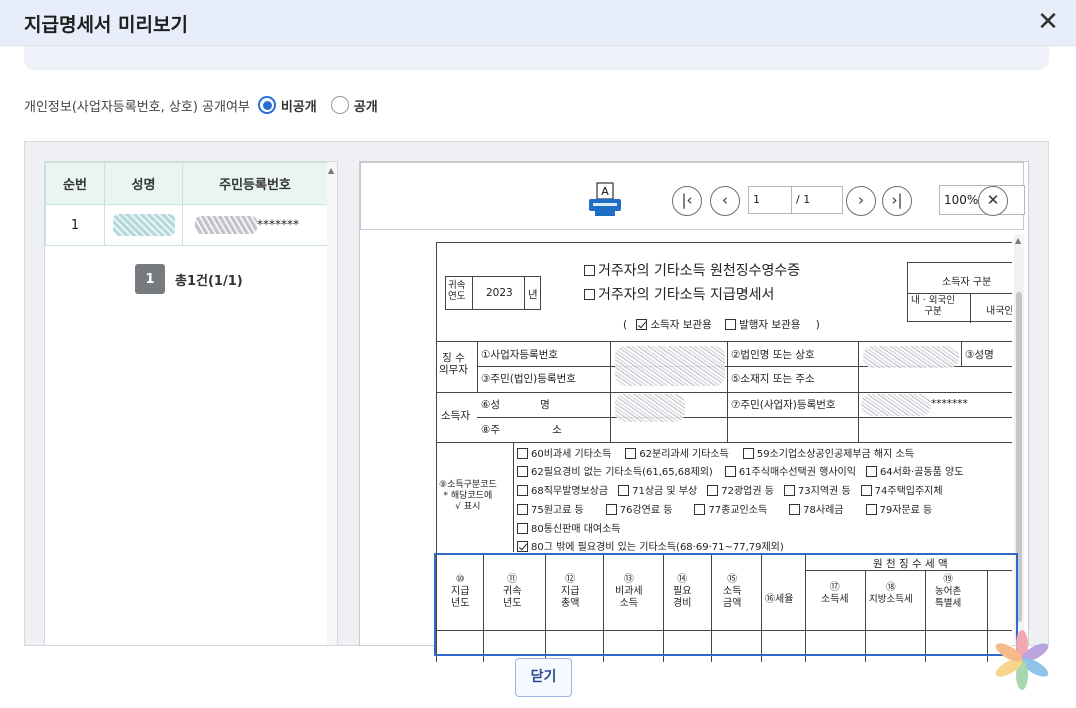 This screenshot has width=1076, height=708. I want to click on cell-number: 1, so click(75, 225).